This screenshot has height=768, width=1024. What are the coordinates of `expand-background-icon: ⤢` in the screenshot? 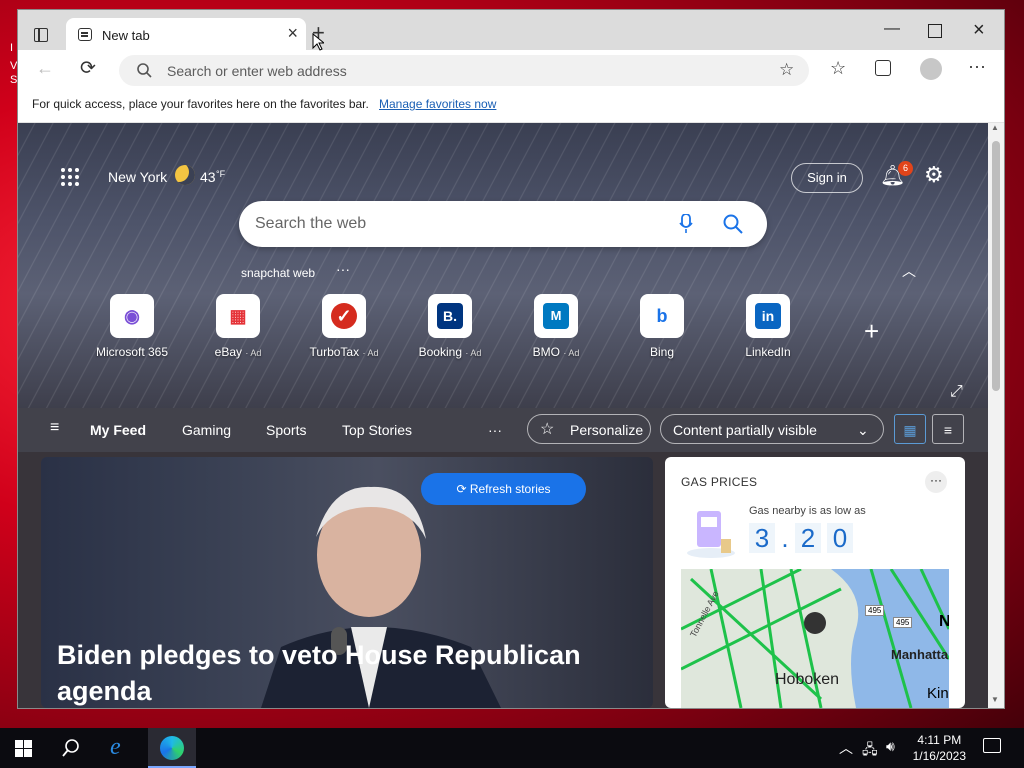 It's located at (956, 392).